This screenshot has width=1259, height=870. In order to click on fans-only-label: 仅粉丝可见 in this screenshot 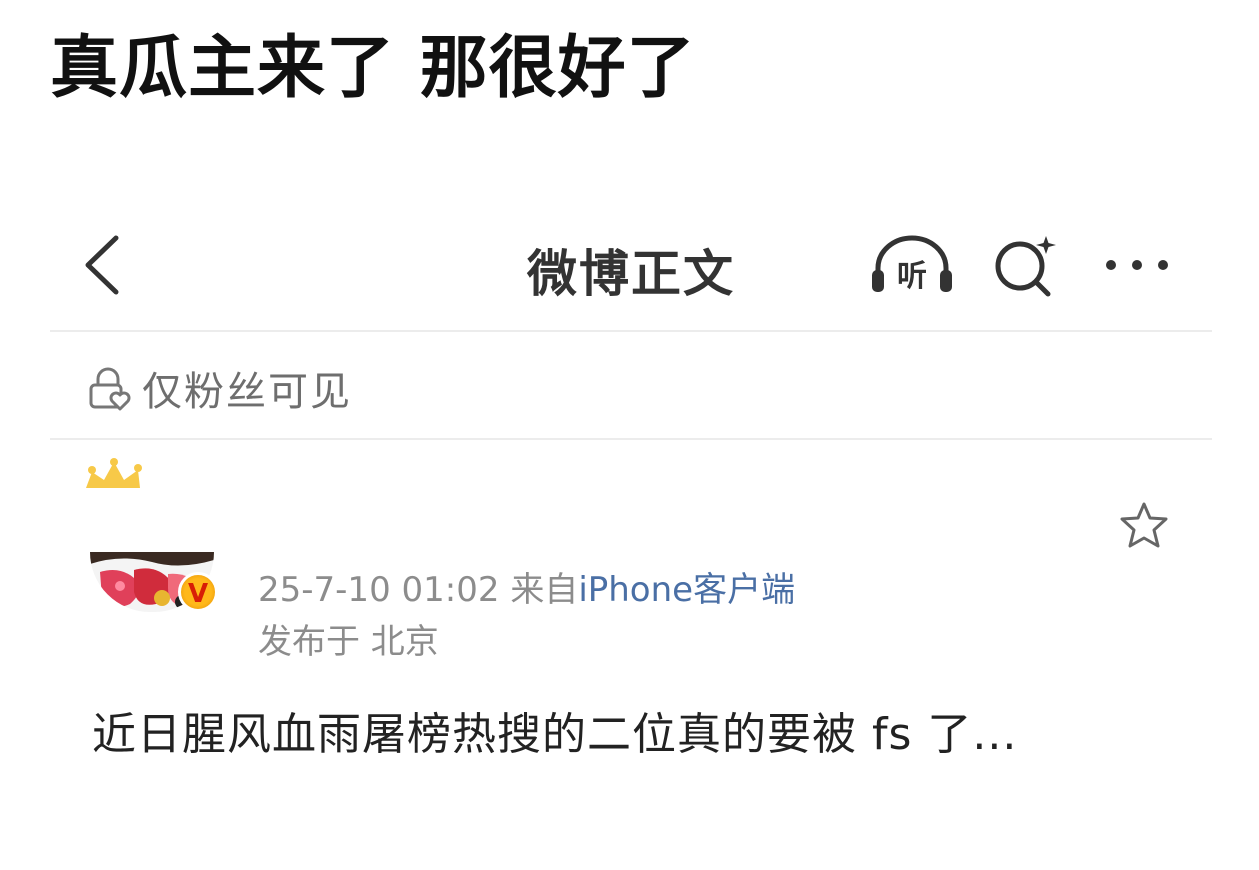, I will do `click(247, 392)`.